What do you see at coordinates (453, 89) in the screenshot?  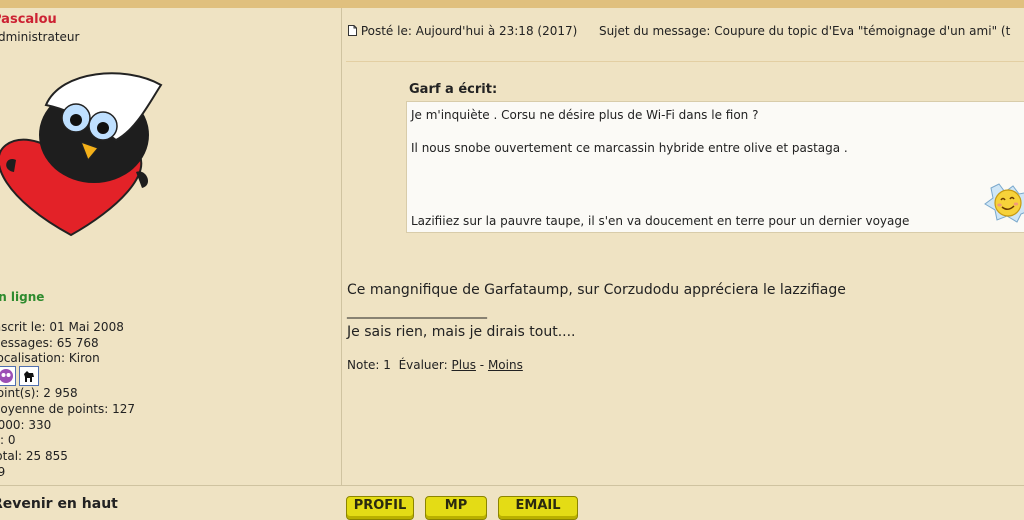 I see `quote-author: Garf a écrit:` at bounding box center [453, 89].